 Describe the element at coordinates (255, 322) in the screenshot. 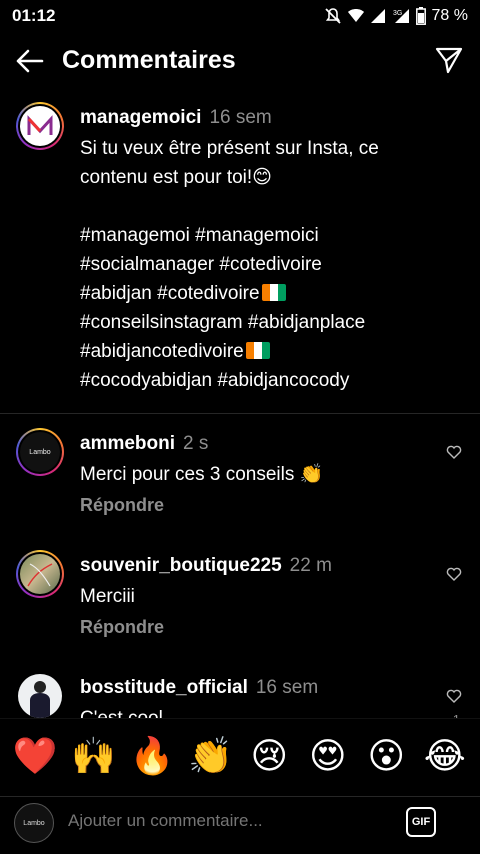

I see `hashtag-line-4: #conseilsinstagram #abidjanplace` at that location.